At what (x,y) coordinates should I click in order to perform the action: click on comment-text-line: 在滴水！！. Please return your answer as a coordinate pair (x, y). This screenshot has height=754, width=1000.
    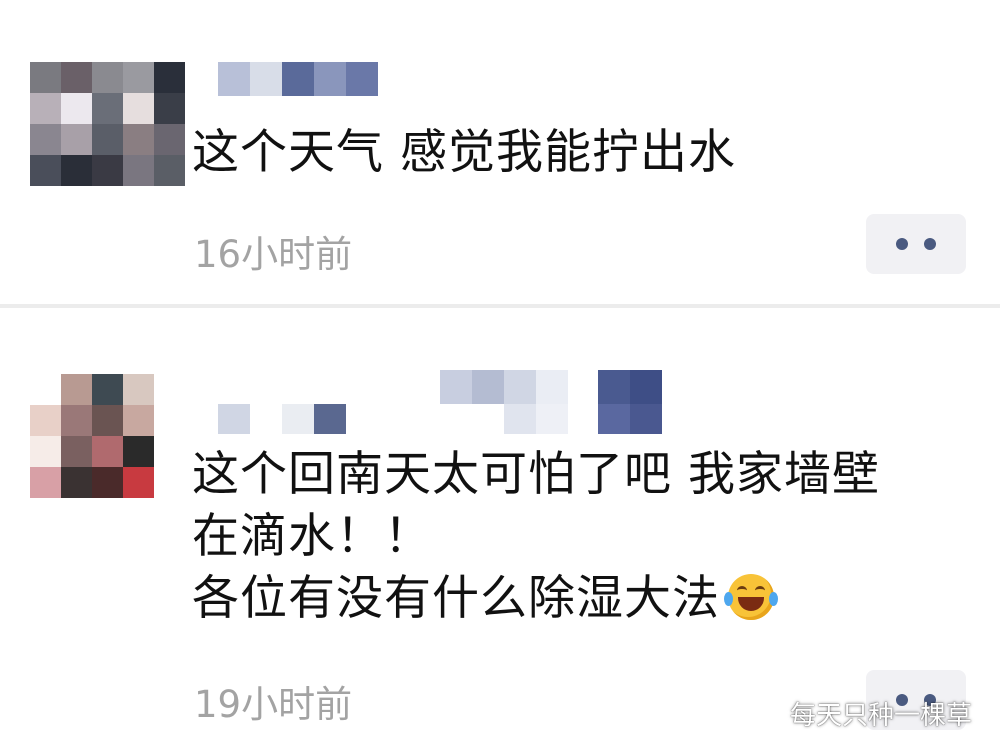
    Looking at the image, I should click on (312, 536).